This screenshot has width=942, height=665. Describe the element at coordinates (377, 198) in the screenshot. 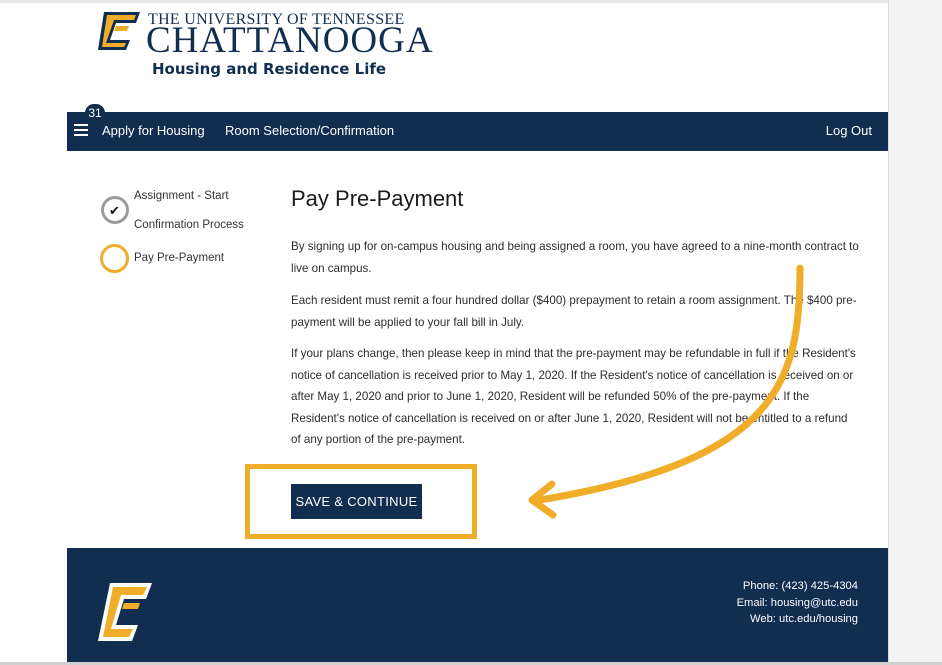

I see `page-title: Pay Pre-Payment` at that location.